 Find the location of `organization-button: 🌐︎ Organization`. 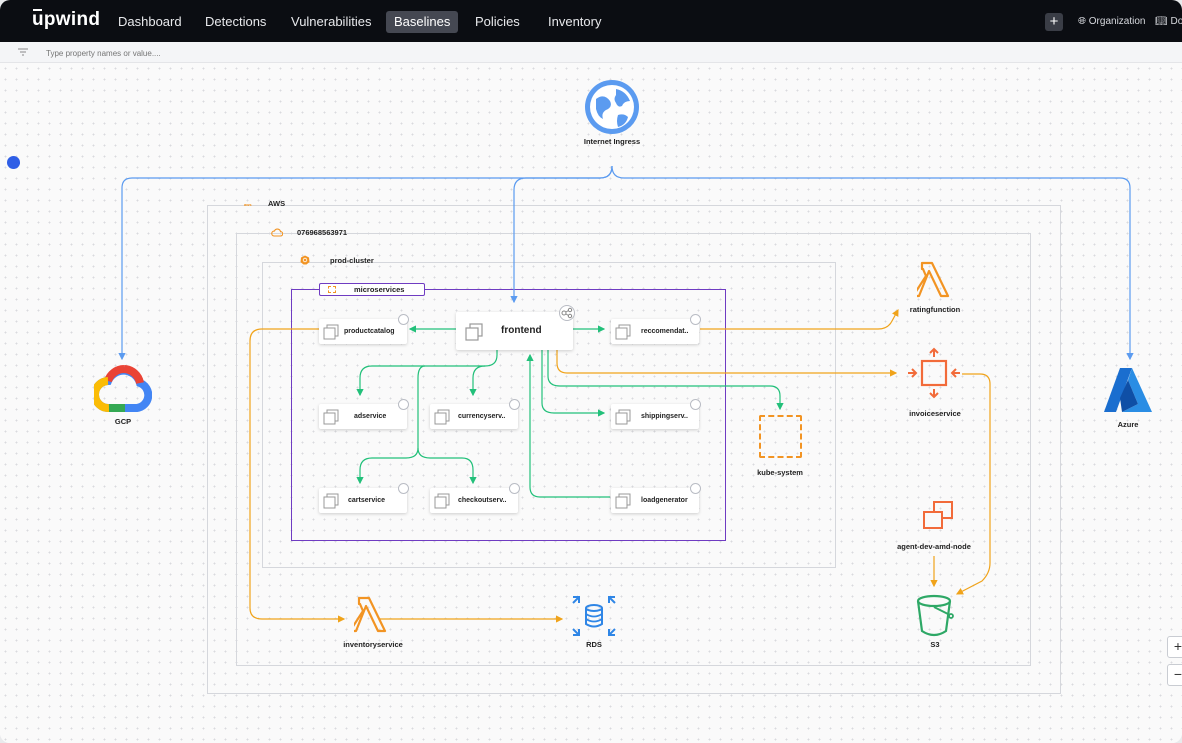

organization-button: 🌐︎ Organization is located at coordinates (1111, 22).